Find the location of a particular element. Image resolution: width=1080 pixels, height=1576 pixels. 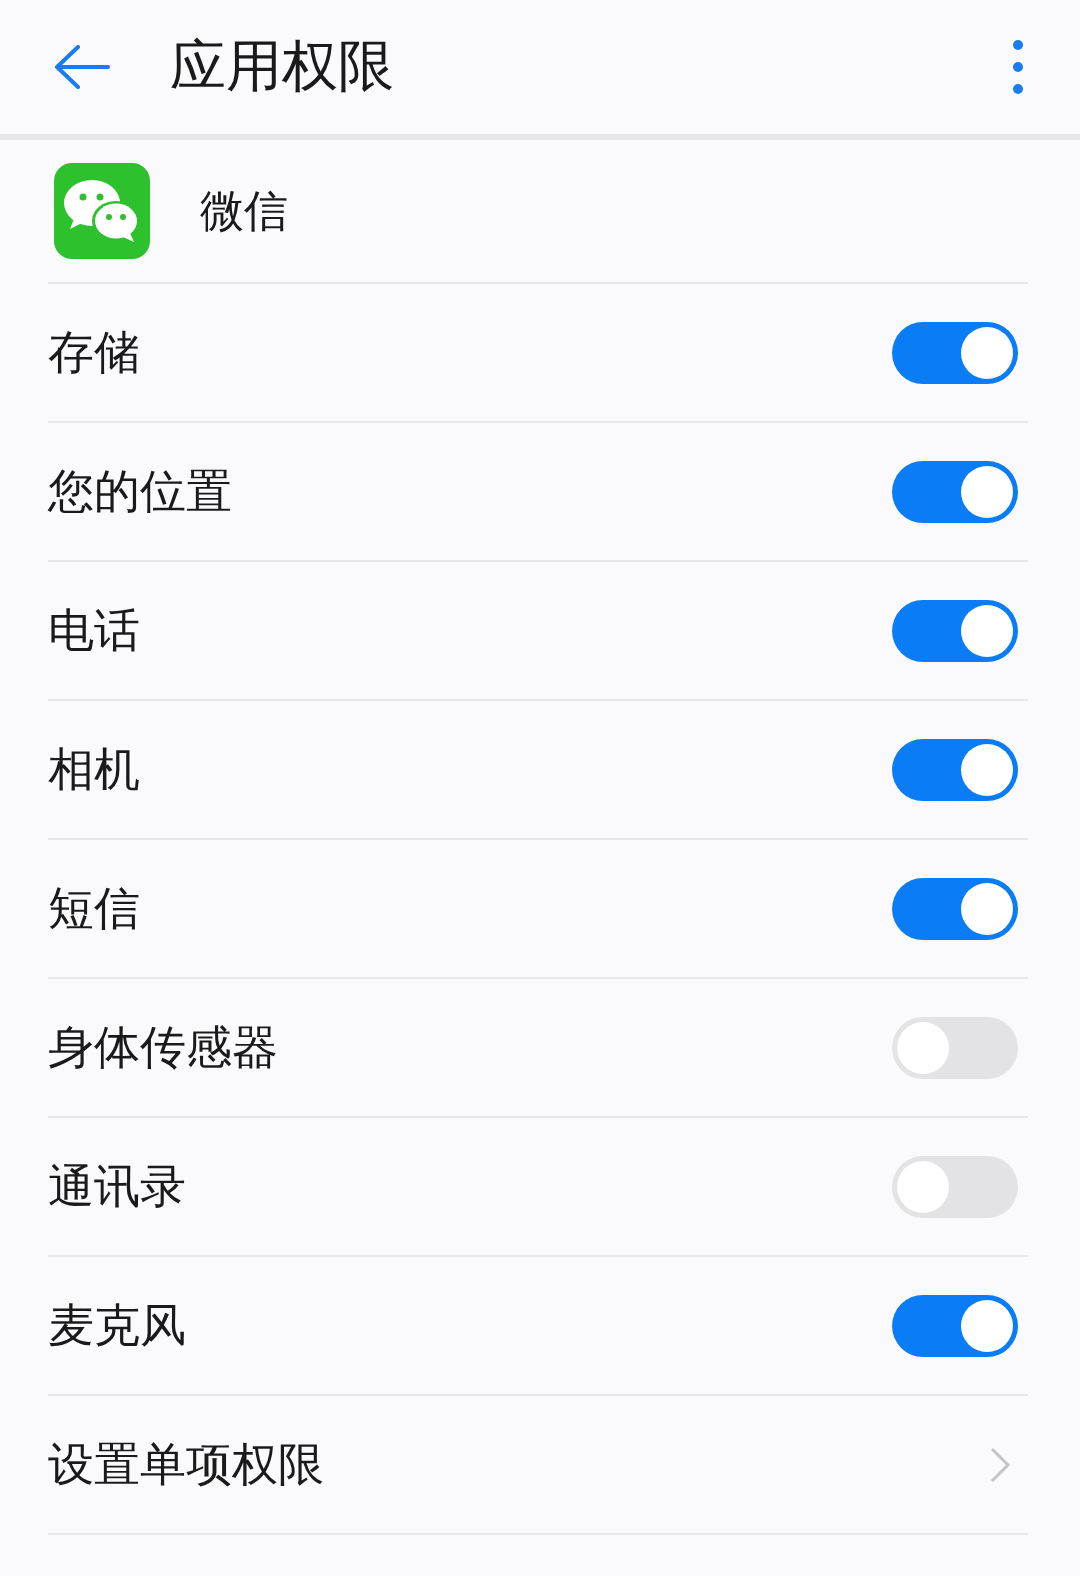

back-arrow-icon is located at coordinates (82, 67).